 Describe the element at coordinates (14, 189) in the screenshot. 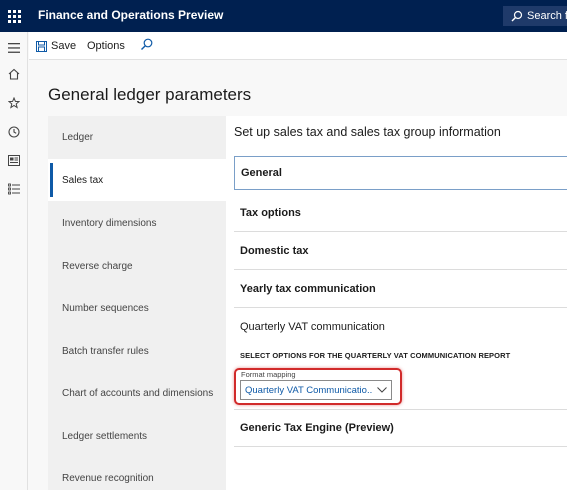

I see `list-icon` at that location.